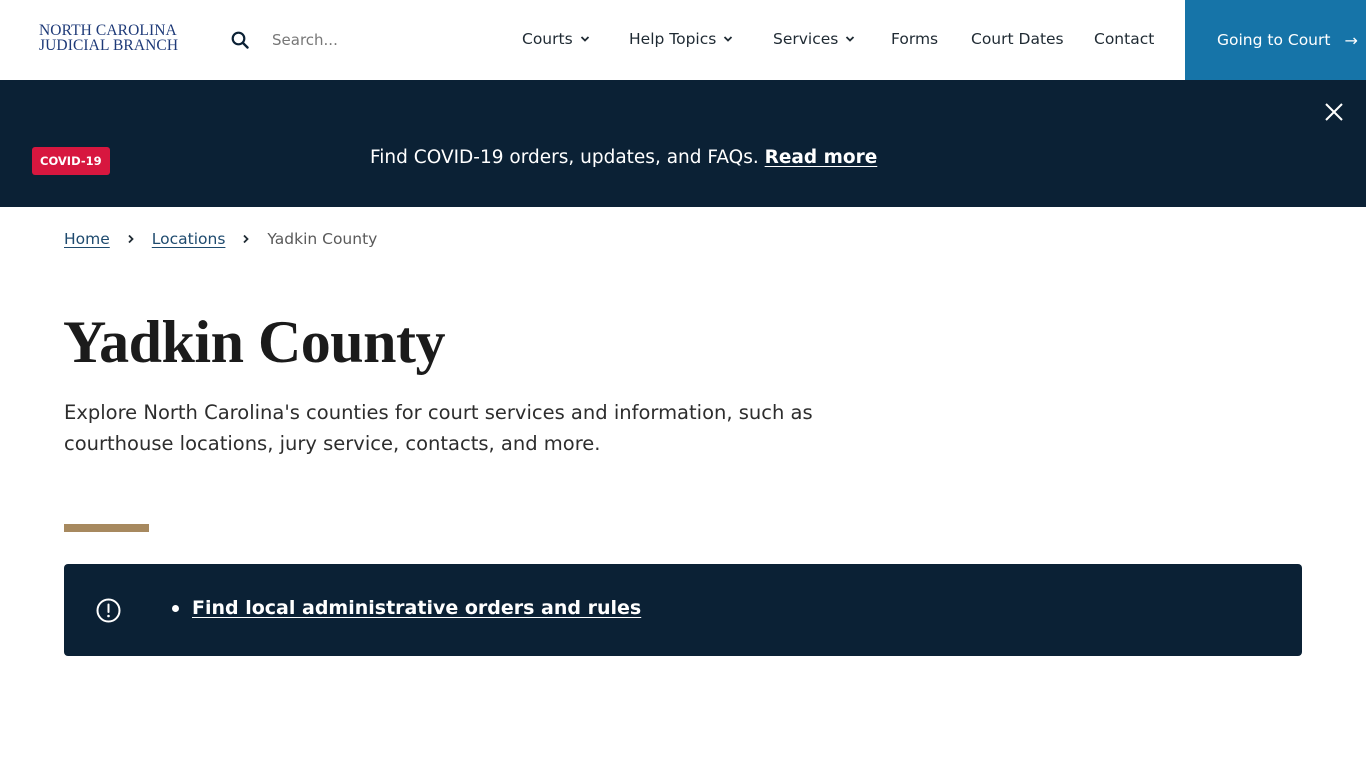  Describe the element at coordinates (87, 239) in the screenshot. I see `breadcrumb-home: Home` at that location.